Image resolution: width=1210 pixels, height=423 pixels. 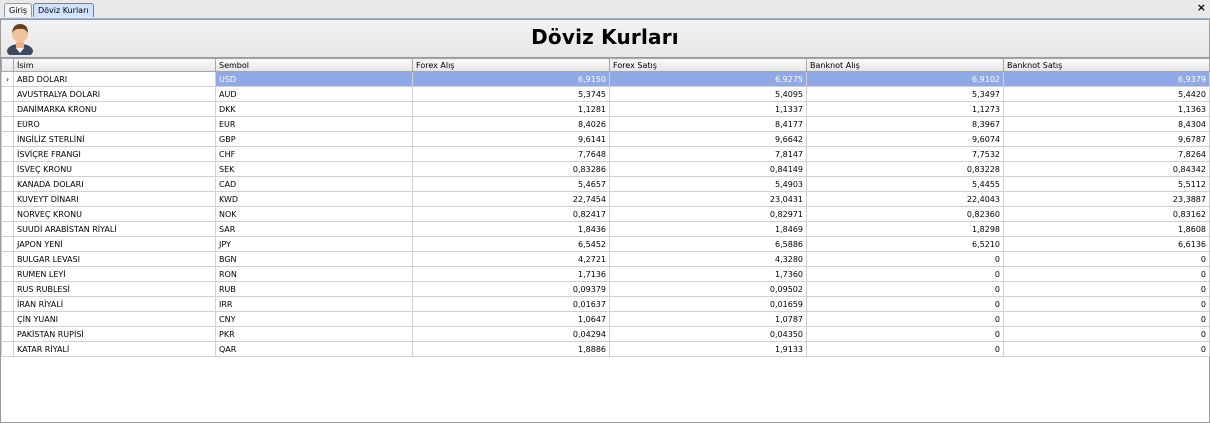 What do you see at coordinates (708, 184) in the screenshot?
I see `cell-forex-sell: 5,4903` at bounding box center [708, 184].